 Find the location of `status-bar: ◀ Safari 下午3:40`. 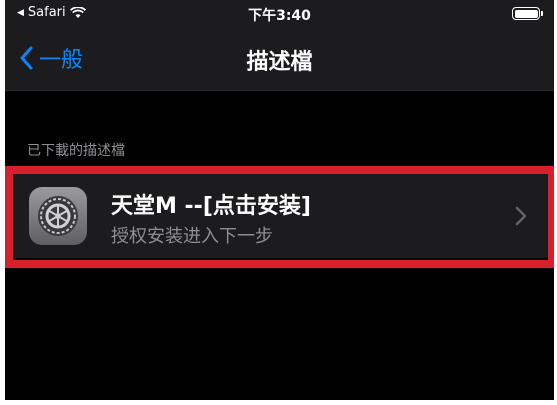

status-bar: ◀ Safari 下午3:40 is located at coordinates (279, 14).